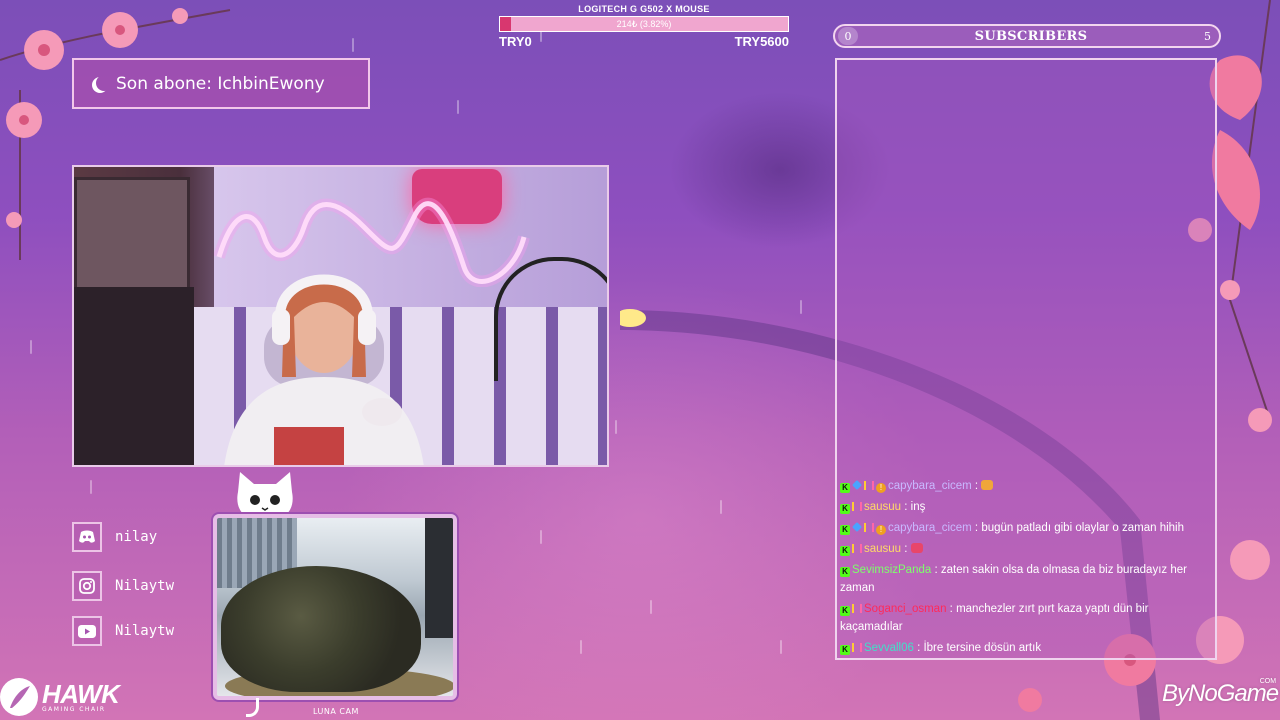 The height and width of the screenshot is (720, 1280). Describe the element at coordinates (891, 570) in the screenshot. I see `chat-username: SevimsizPanda` at that location.